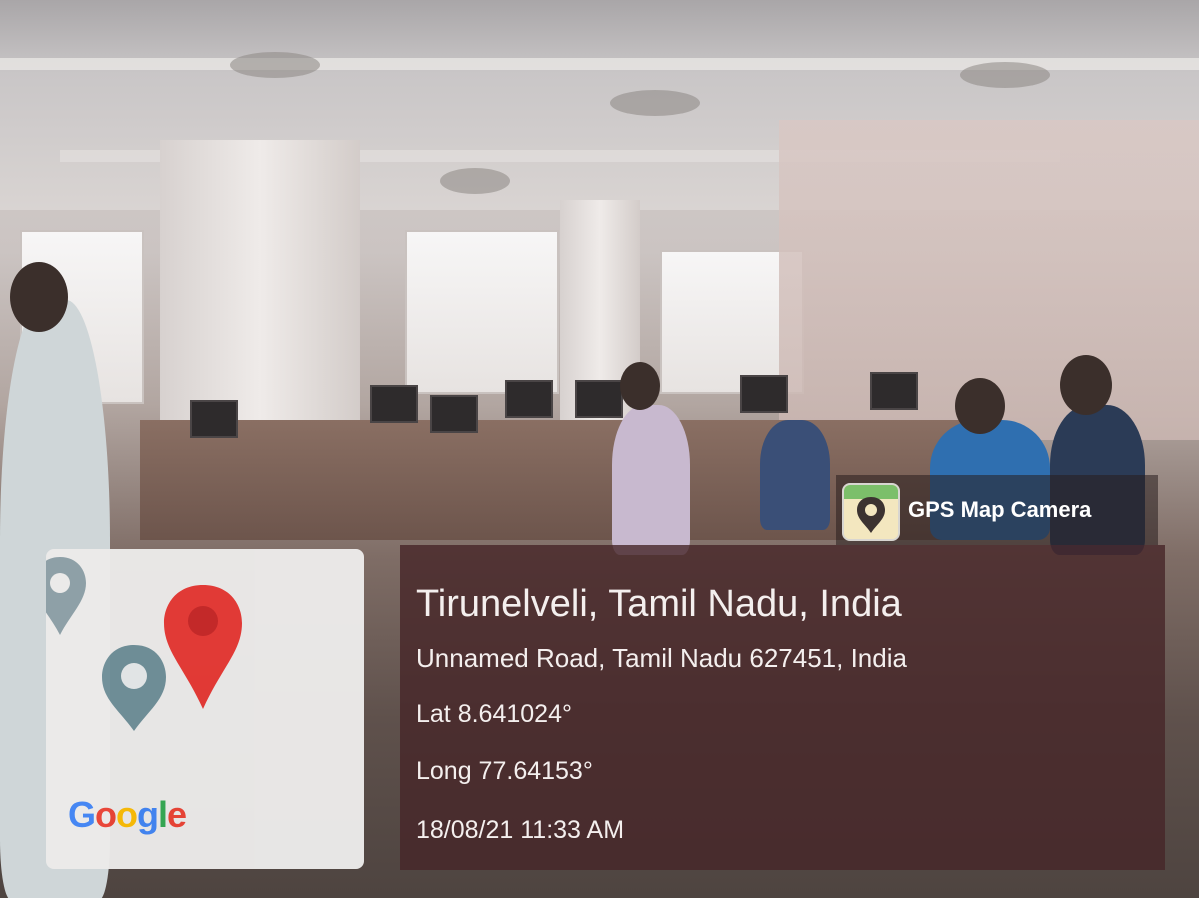 The width and height of the screenshot is (1199, 898). I want to click on gps-map-camera-app-icon, so click(871, 512).